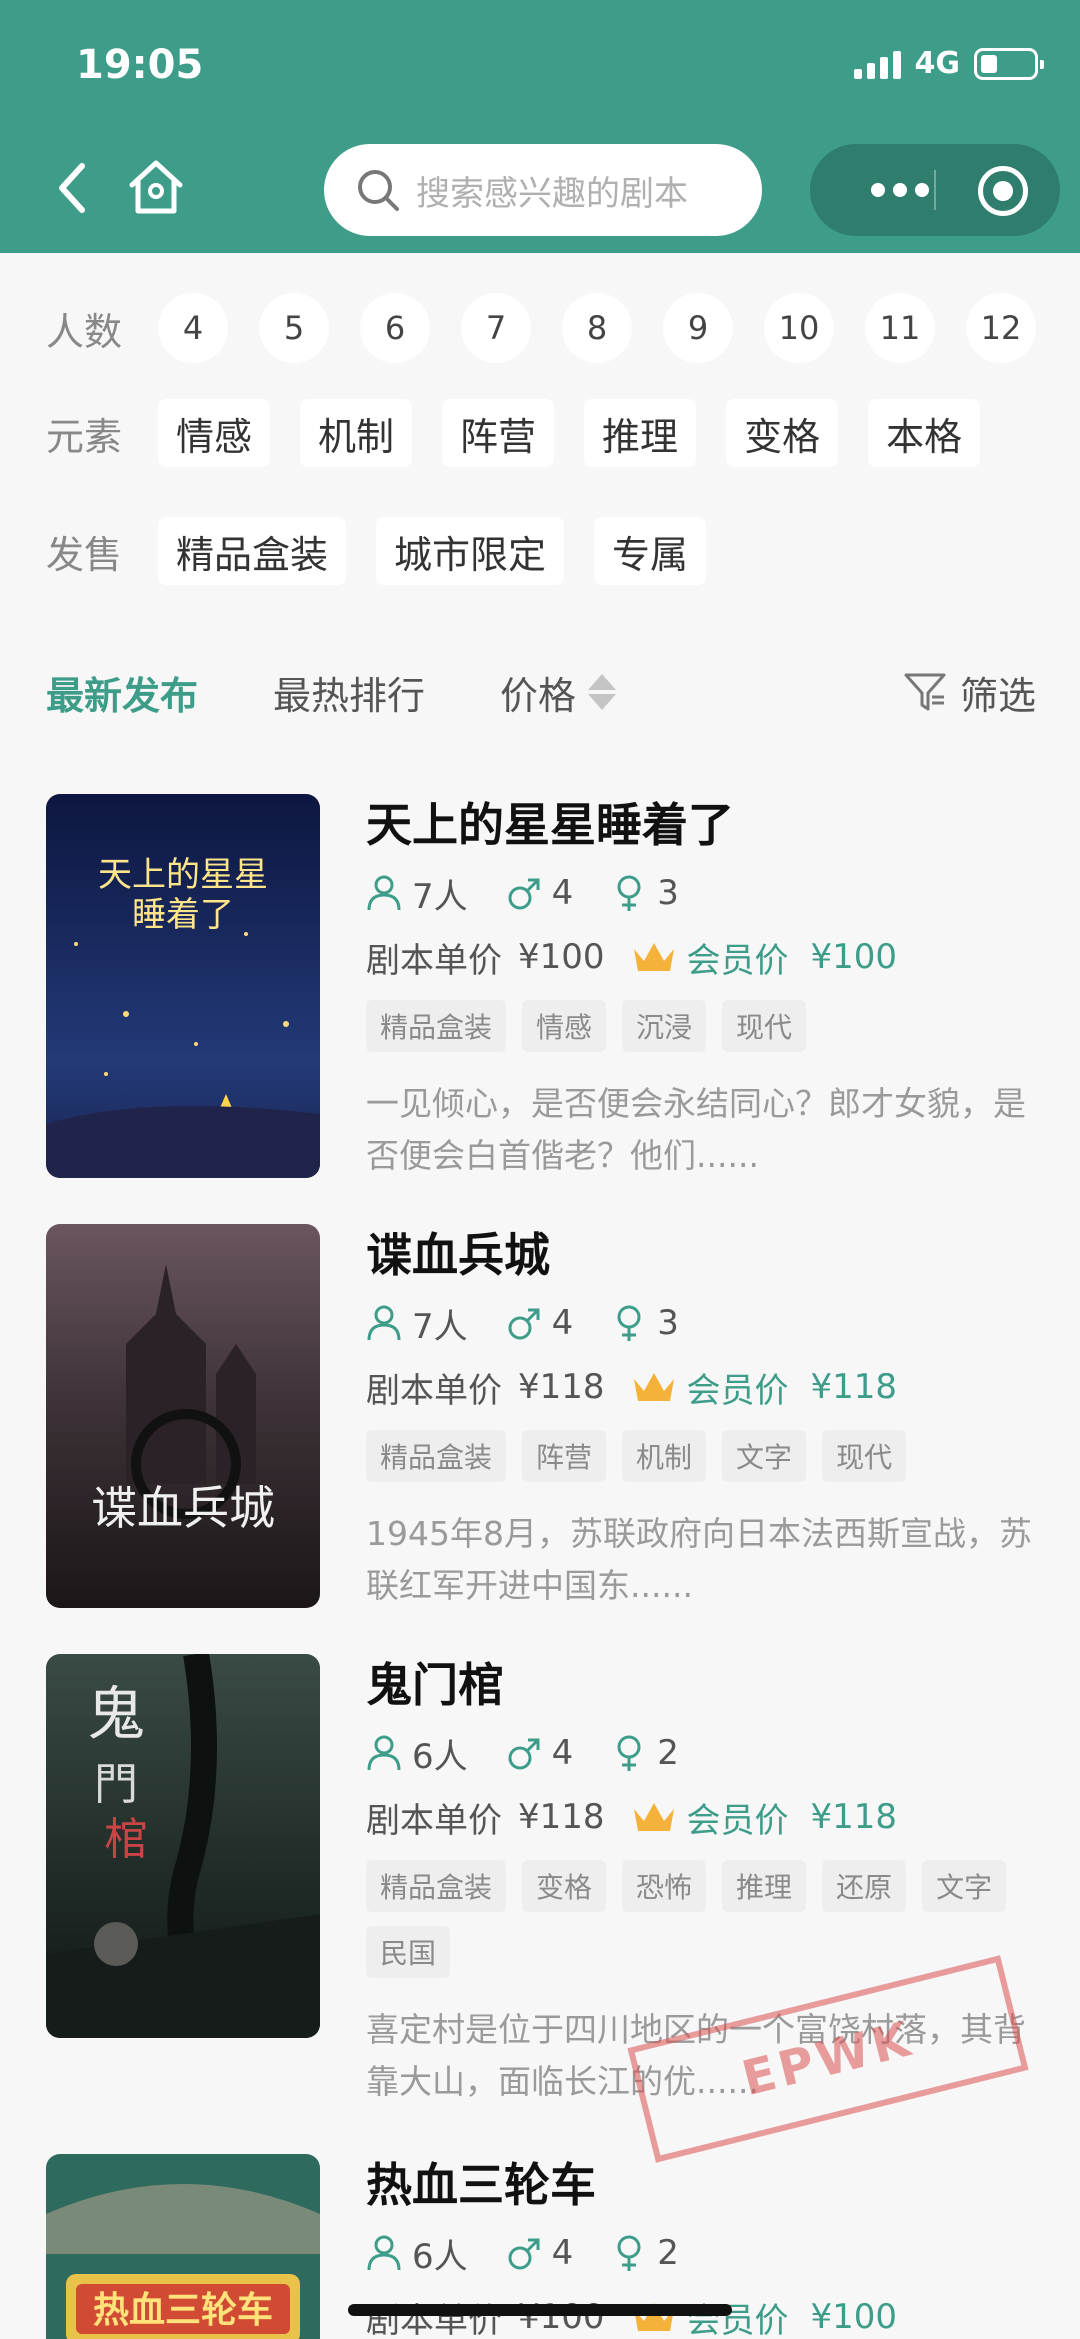  What do you see at coordinates (650, 551) in the screenshot?
I see `sale-option: 专属` at bounding box center [650, 551].